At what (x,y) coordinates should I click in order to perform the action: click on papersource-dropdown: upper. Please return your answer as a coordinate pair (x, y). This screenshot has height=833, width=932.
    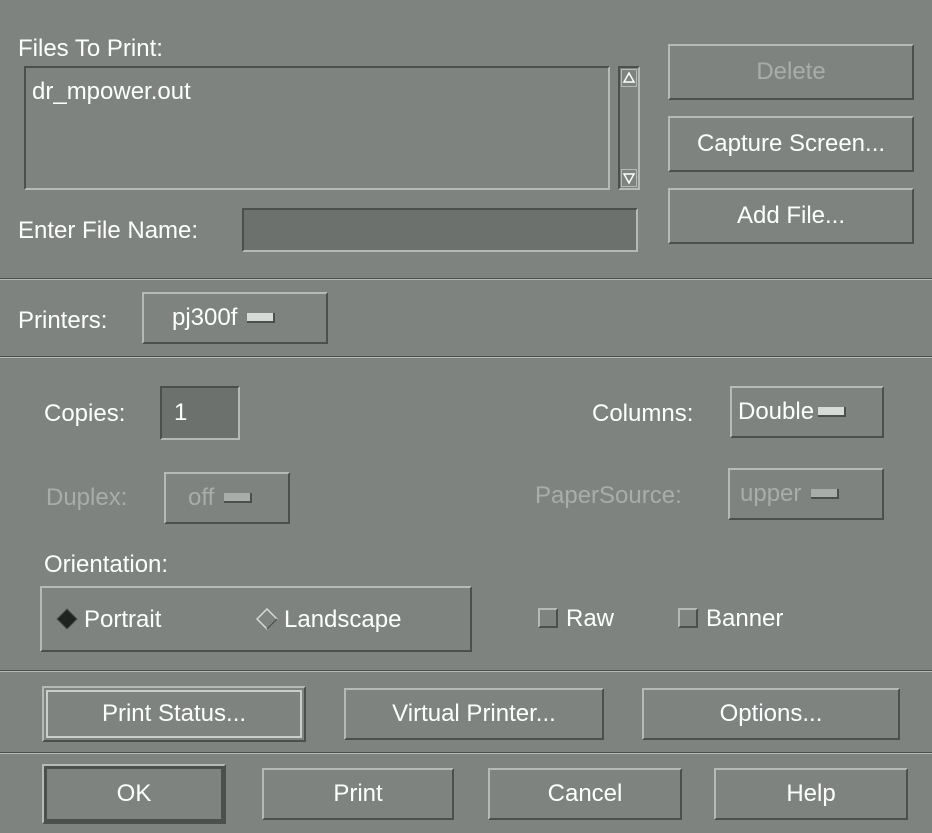
    Looking at the image, I should click on (806, 494).